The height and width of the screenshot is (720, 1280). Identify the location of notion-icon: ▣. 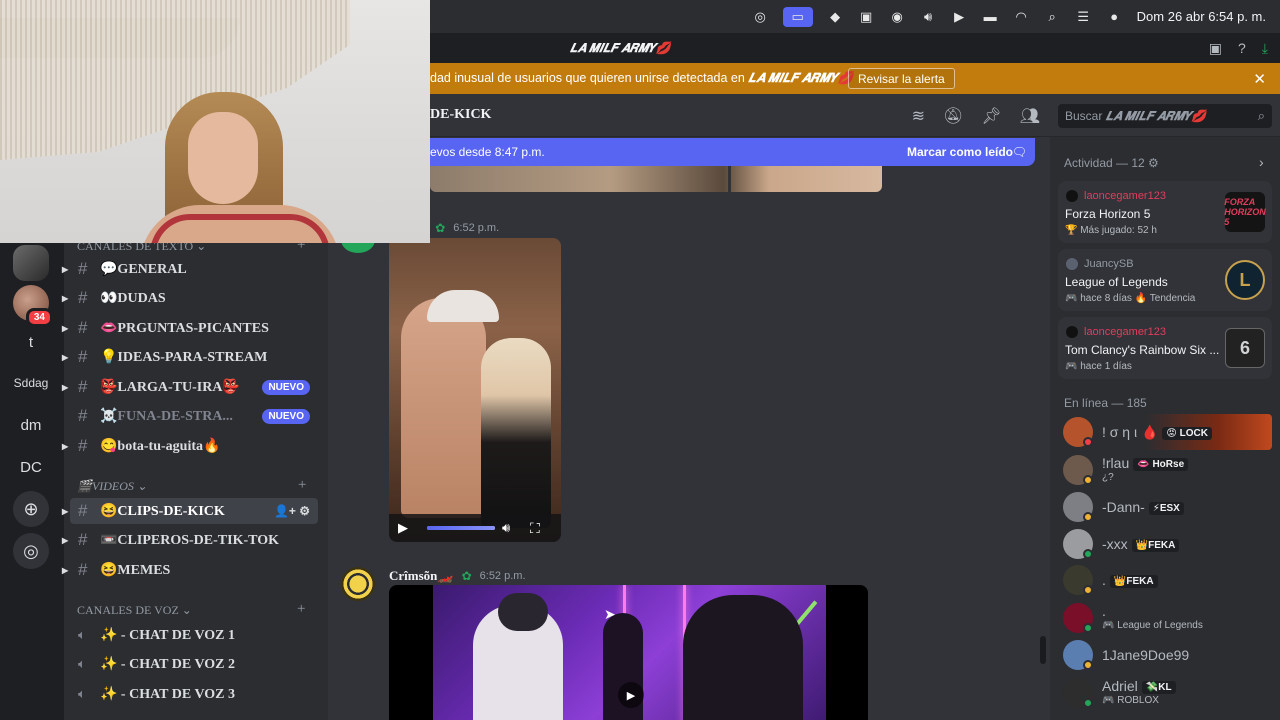
(866, 16).